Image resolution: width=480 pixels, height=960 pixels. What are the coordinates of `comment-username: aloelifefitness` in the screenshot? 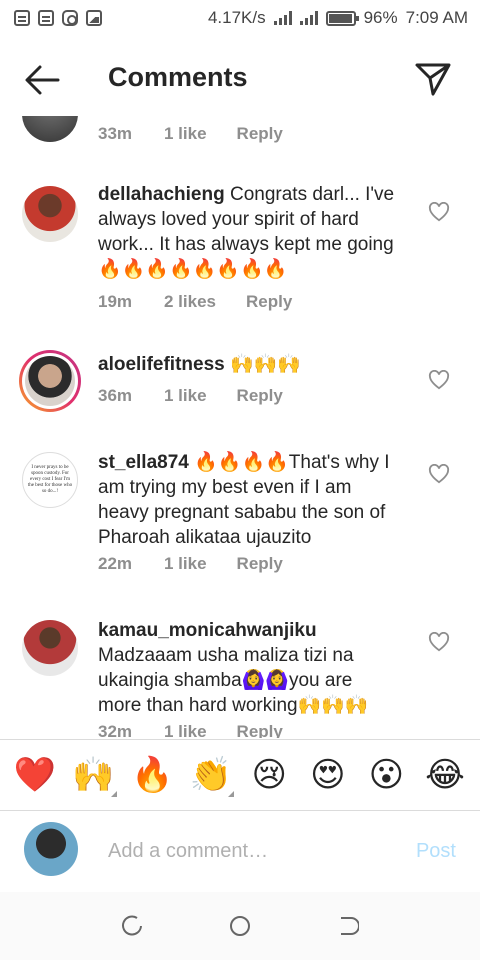 It's located at (161, 364).